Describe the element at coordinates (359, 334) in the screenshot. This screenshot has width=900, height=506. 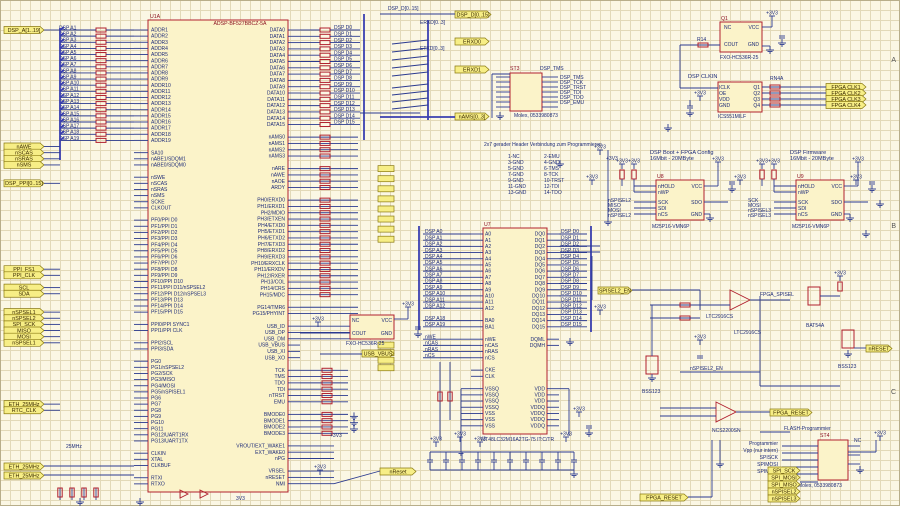
I see `osc-pin: COUT` at that location.